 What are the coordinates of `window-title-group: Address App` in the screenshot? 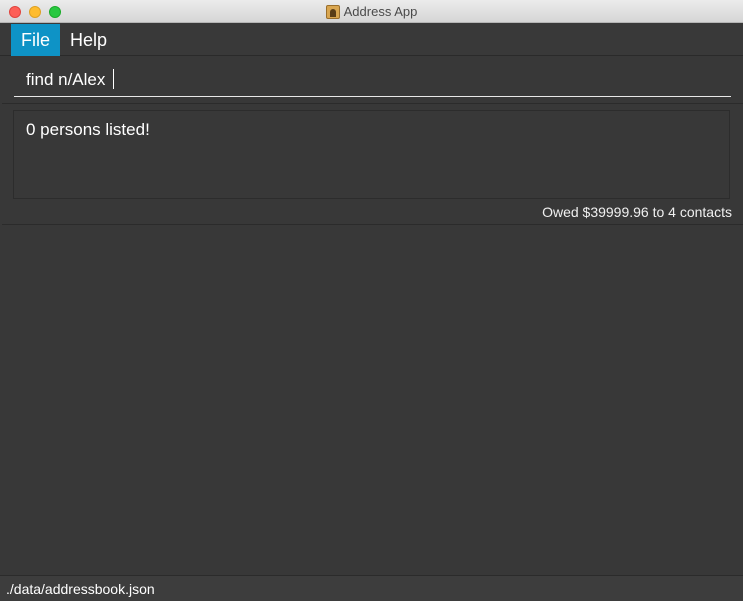 It's located at (371, 11).